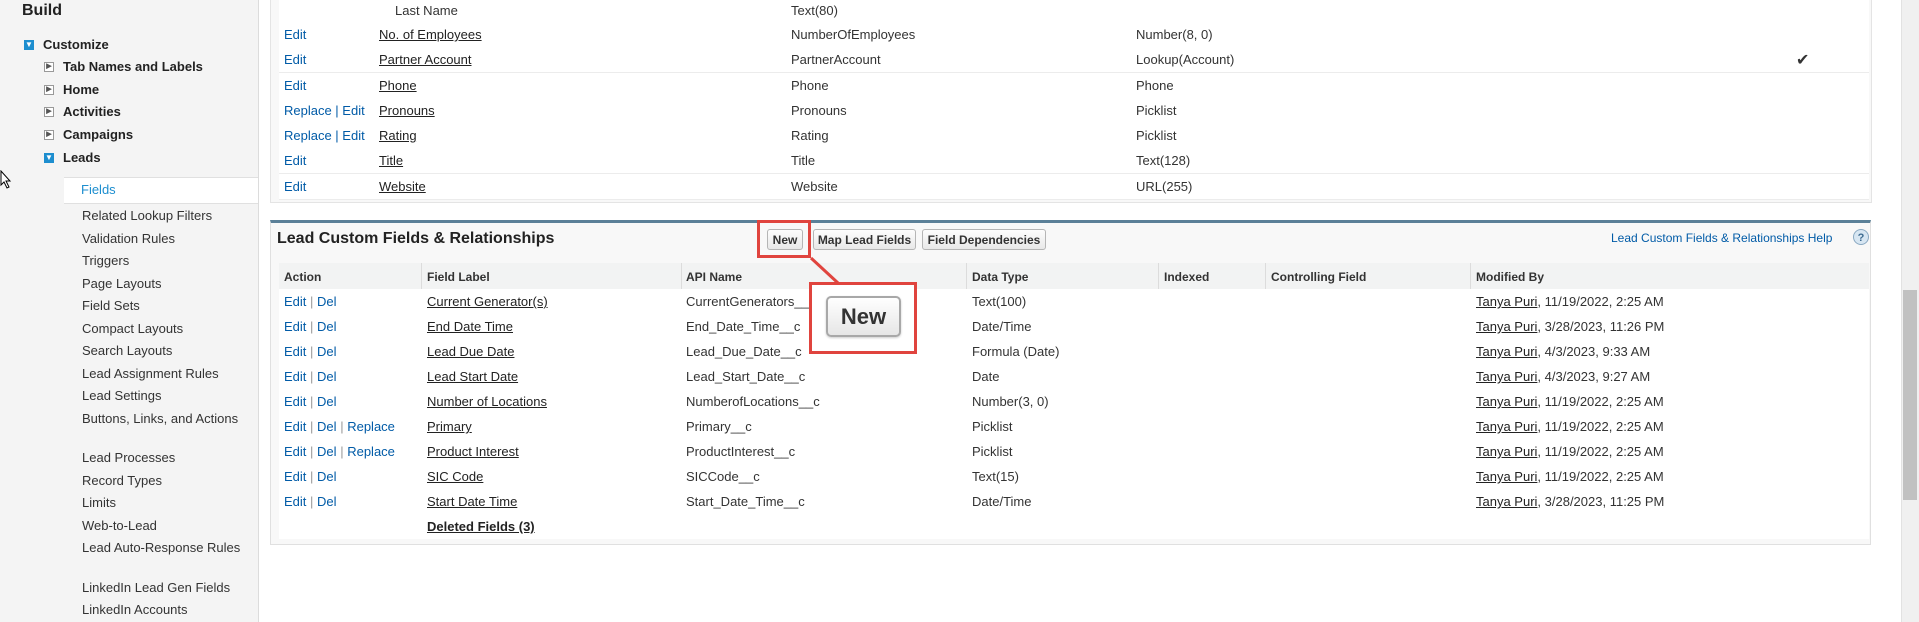  Describe the element at coordinates (162, 526) in the screenshot. I see `sidebar-subitem-web-to-lead: Web-to-Lead` at that location.